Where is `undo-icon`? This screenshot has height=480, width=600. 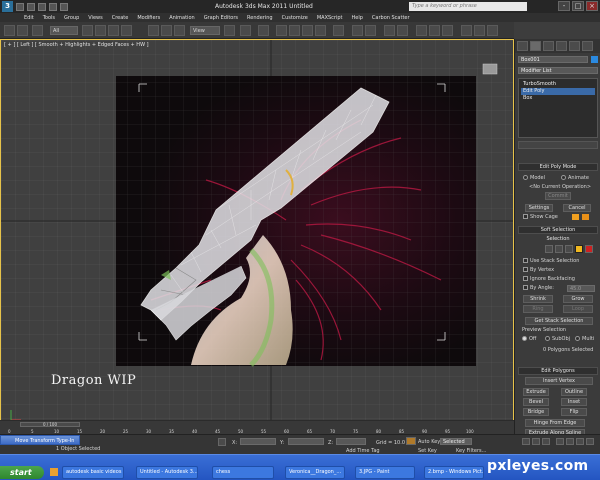
undo-icon is located at coordinates (53, 6).